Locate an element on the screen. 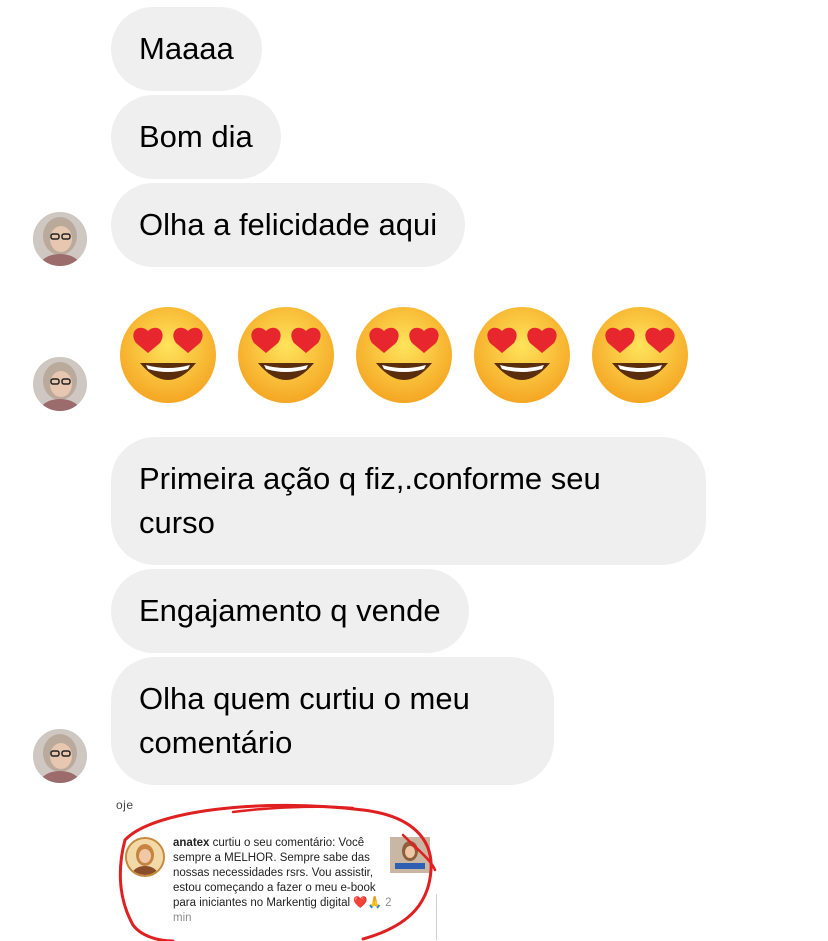 This screenshot has height=941, width=828. message-bubble-4: Primeira ação q fiz,.conforme seu curso is located at coordinates (408, 501).